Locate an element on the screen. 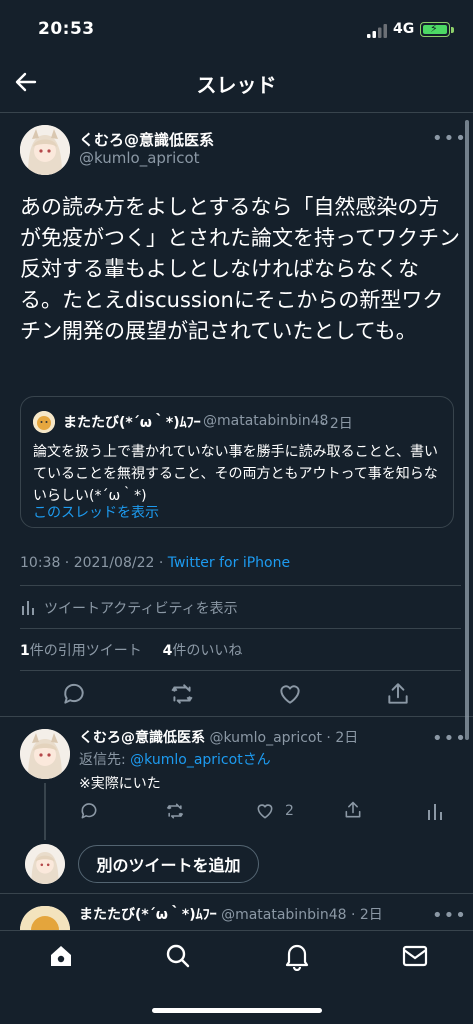 This screenshot has height=1024, width=473. replying-to: 返信先: @kumlo_apricotさん is located at coordinates (175, 760).